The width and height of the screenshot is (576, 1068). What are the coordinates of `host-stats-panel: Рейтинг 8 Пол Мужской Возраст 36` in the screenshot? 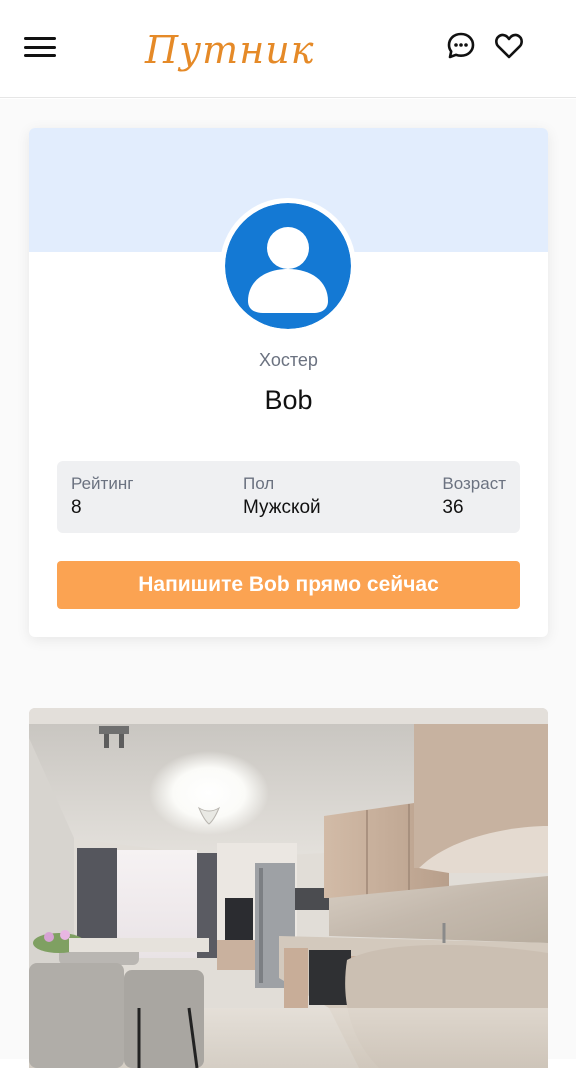 It's located at (288, 497).